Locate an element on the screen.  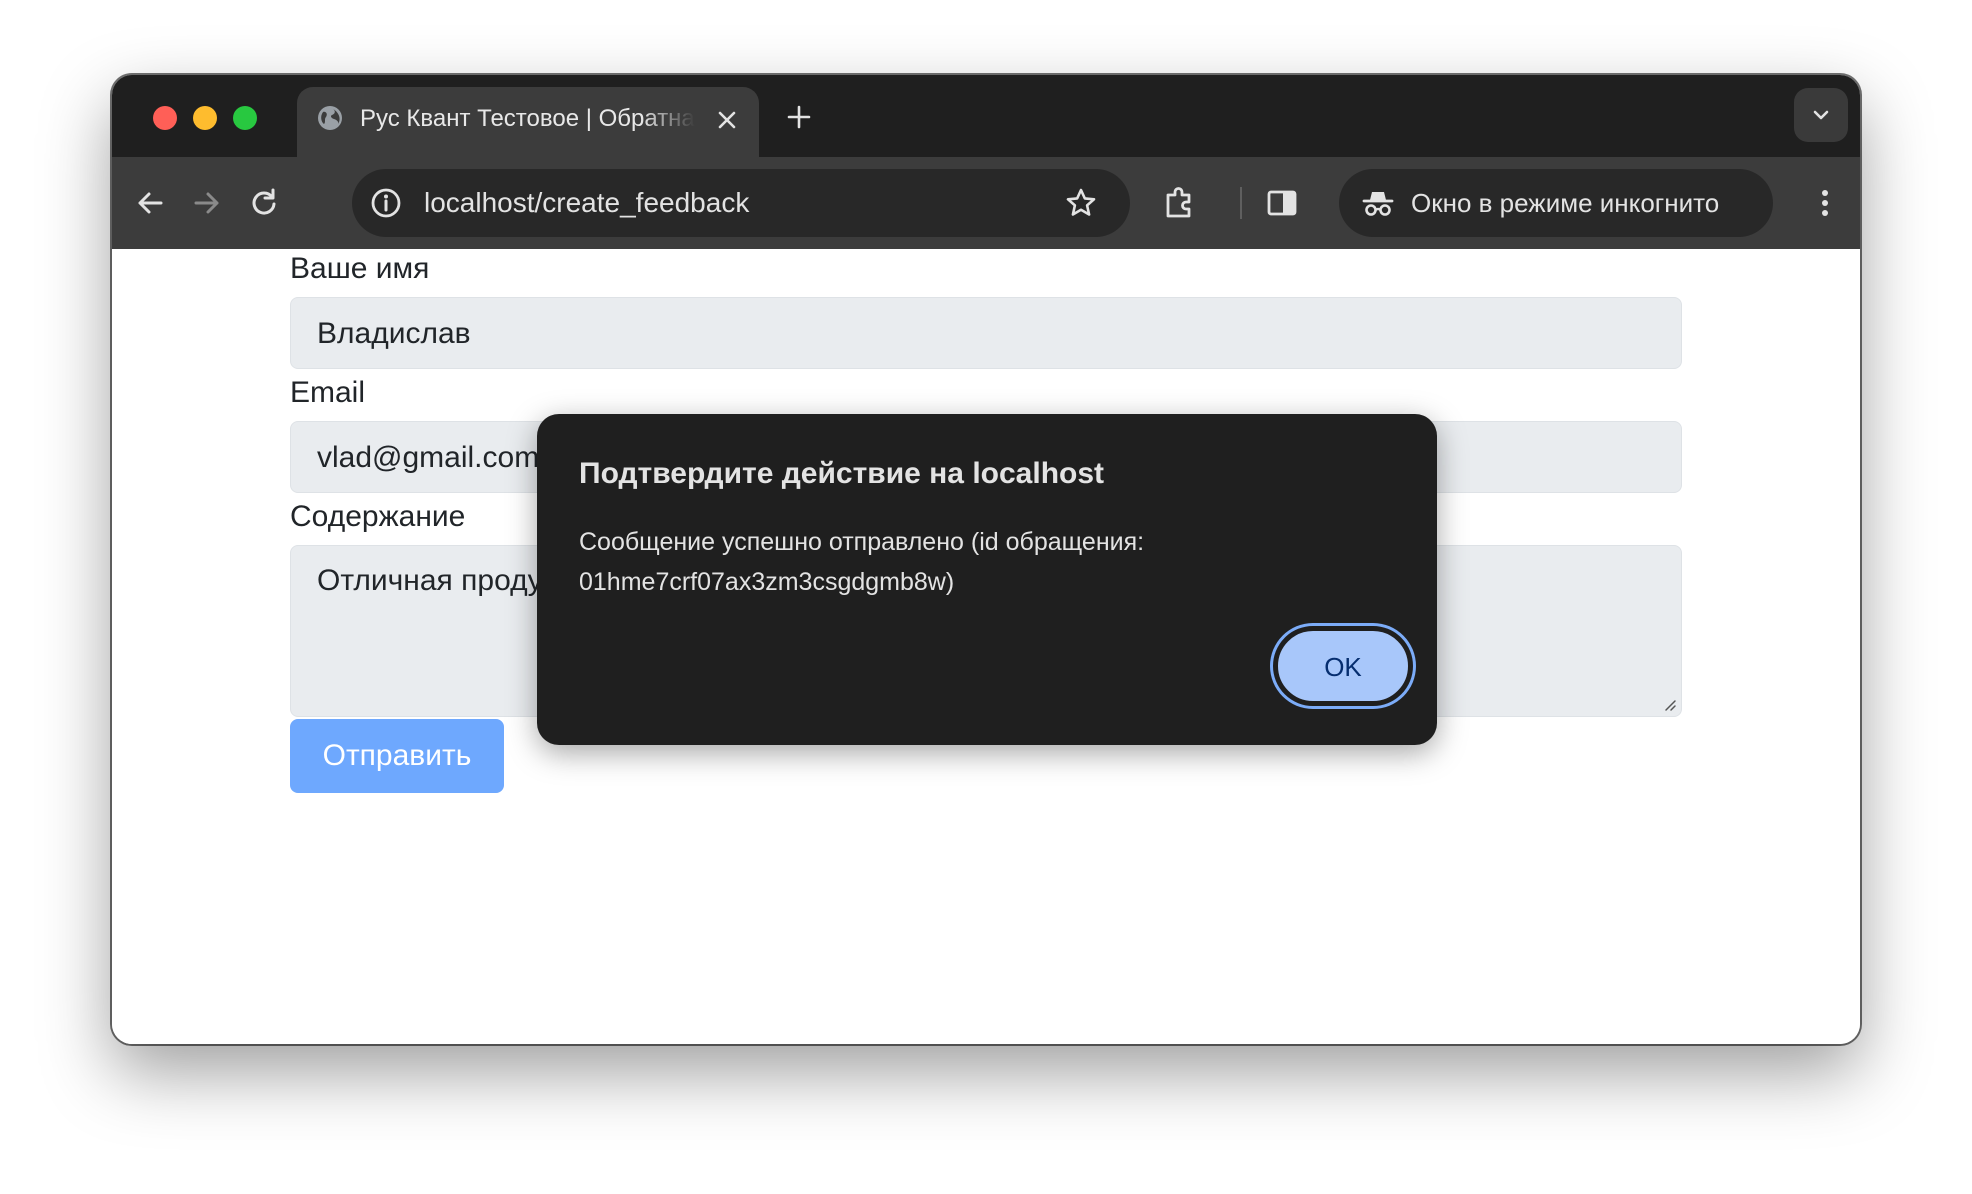
submit-button: Отправить is located at coordinates (397, 756).